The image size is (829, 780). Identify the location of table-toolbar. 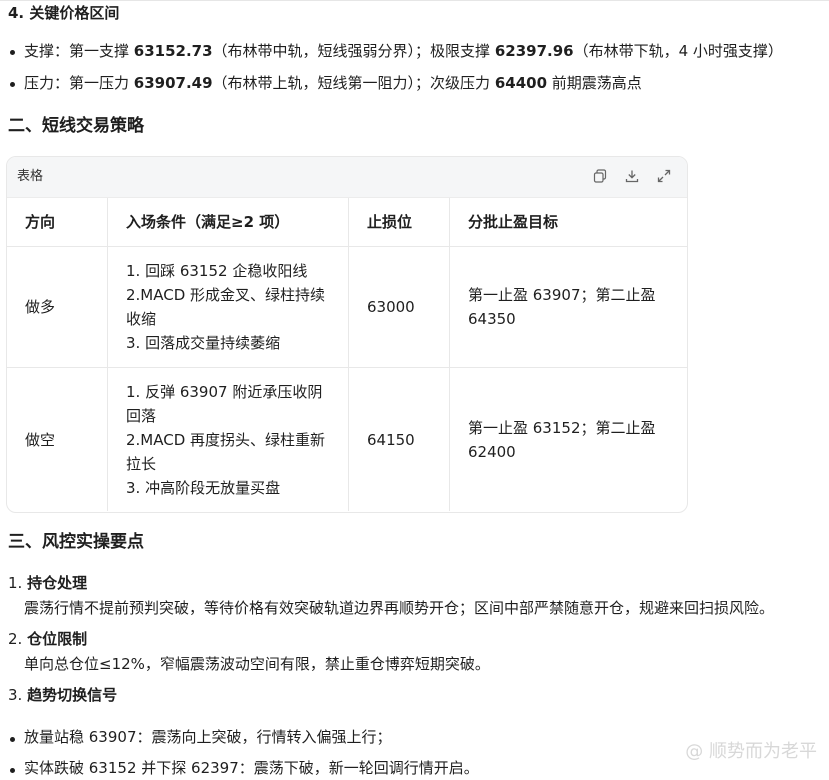
(632, 176).